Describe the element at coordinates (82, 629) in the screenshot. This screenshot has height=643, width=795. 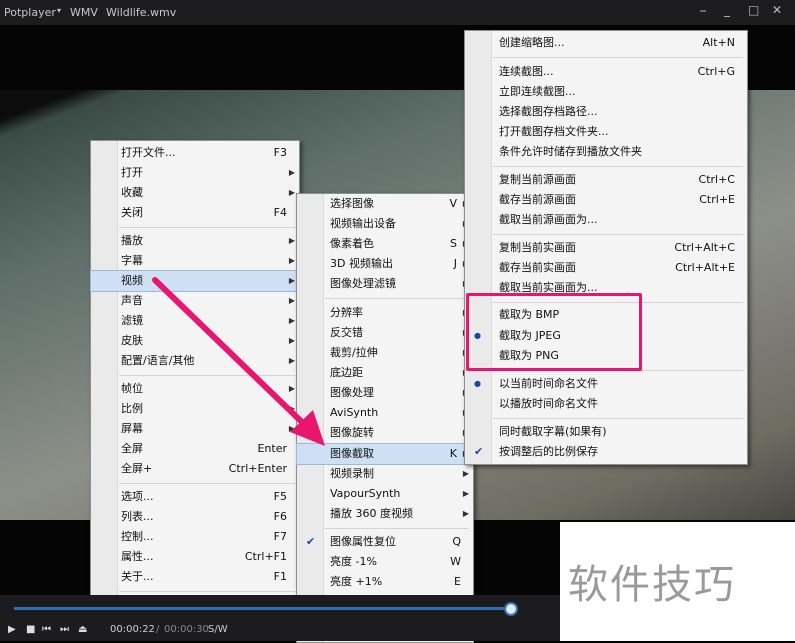
I see `eject-icon: ⏏` at that location.